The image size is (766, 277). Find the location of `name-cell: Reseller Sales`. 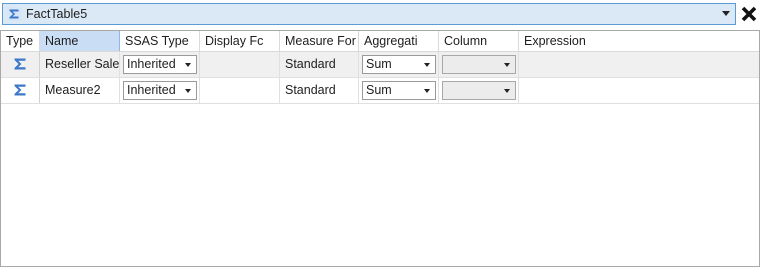

name-cell: Reseller Sales is located at coordinates (80, 64).